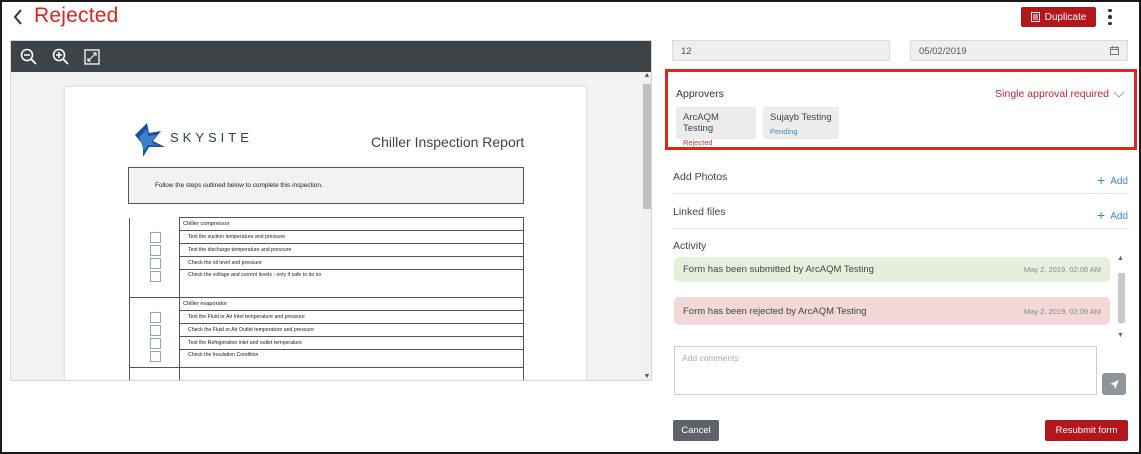  Describe the element at coordinates (1065, 17) in the screenshot. I see `duplicate-label: Duplicate` at that location.